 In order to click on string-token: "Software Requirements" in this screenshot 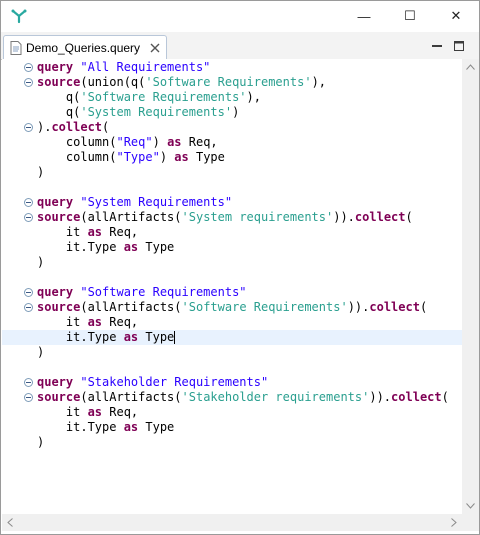, I will do `click(163, 292)`.